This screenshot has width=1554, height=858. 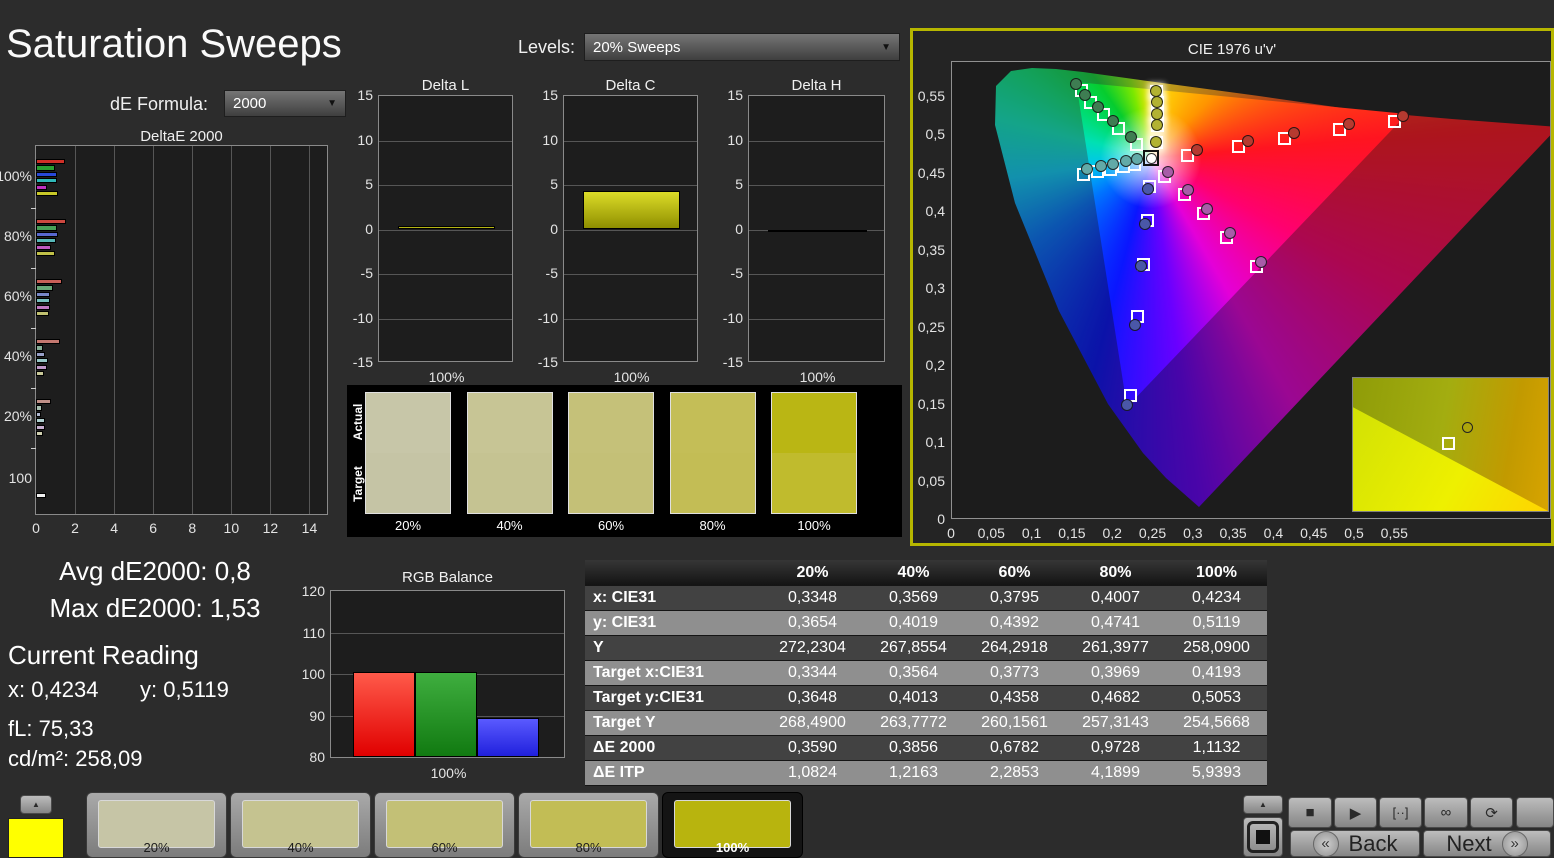 I want to click on deltae-bar-60%-2, so click(x=43, y=294).